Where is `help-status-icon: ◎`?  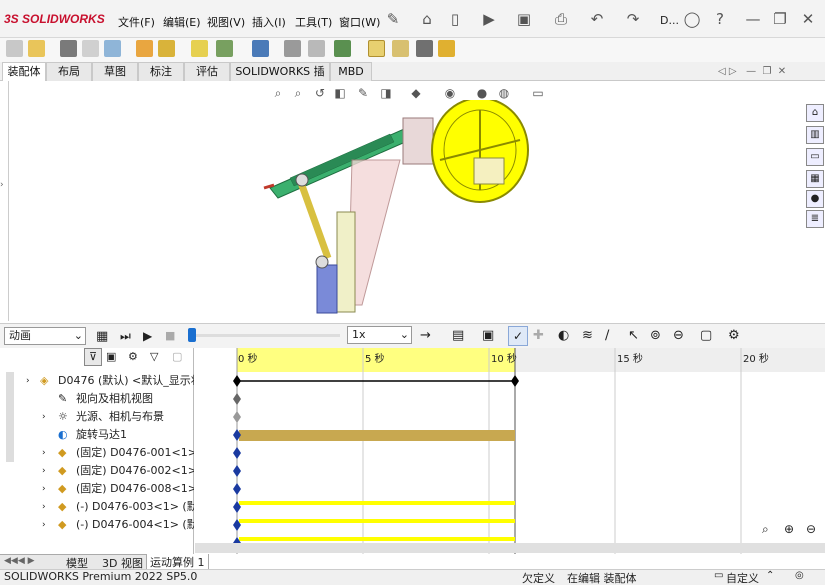
help-status-icon: ◎ is located at coordinates (799, 575).